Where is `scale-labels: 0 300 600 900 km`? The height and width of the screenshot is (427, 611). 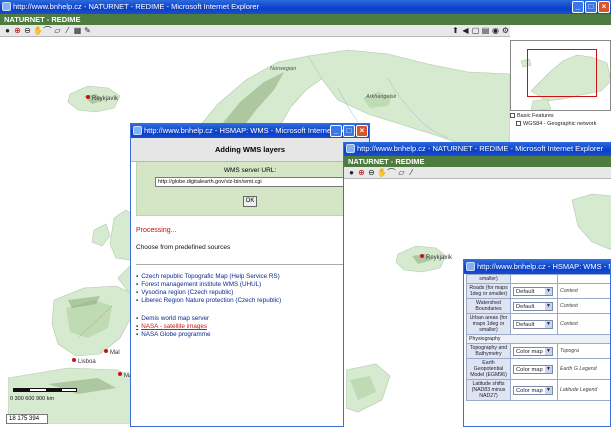
scale-labels: 0 300 600 900 km is located at coordinates (32, 399).